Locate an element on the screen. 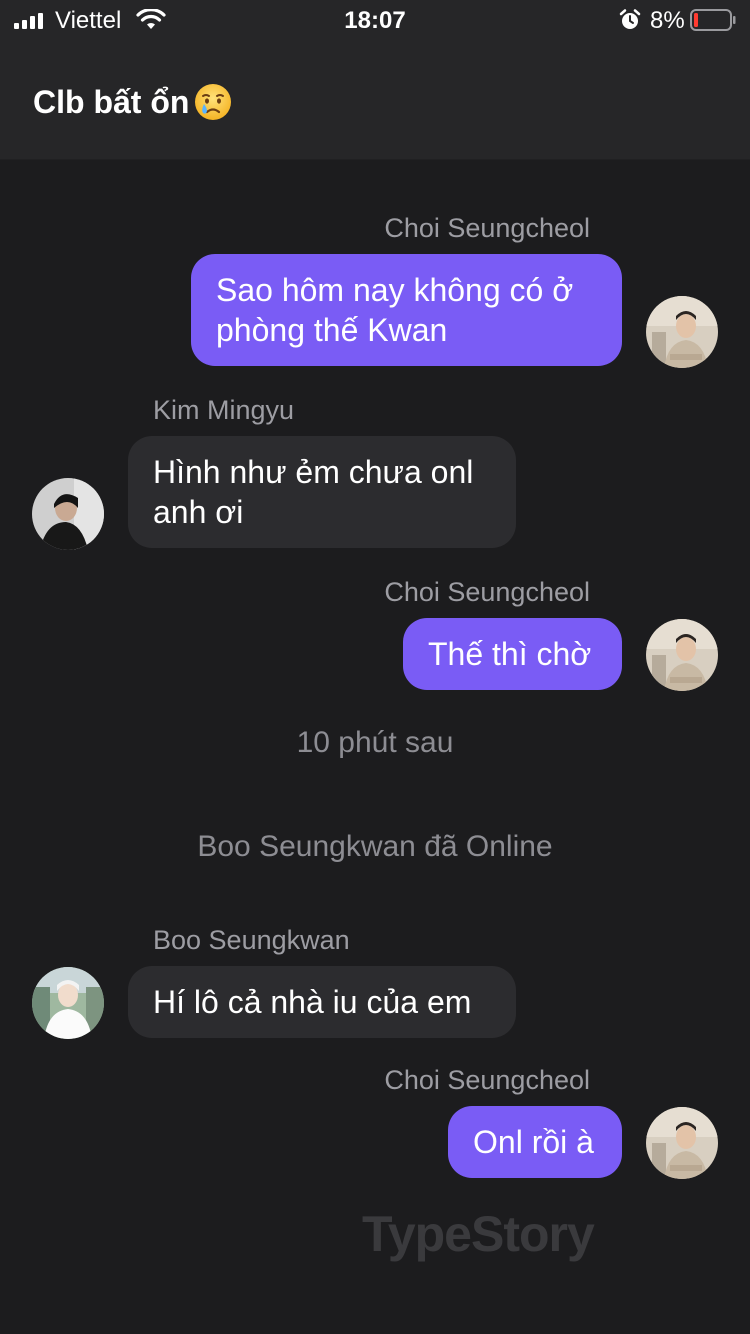 This screenshot has height=1334, width=750. message-bubble-incoming: Hí lô cả nhà iu của em is located at coordinates (322, 1002).